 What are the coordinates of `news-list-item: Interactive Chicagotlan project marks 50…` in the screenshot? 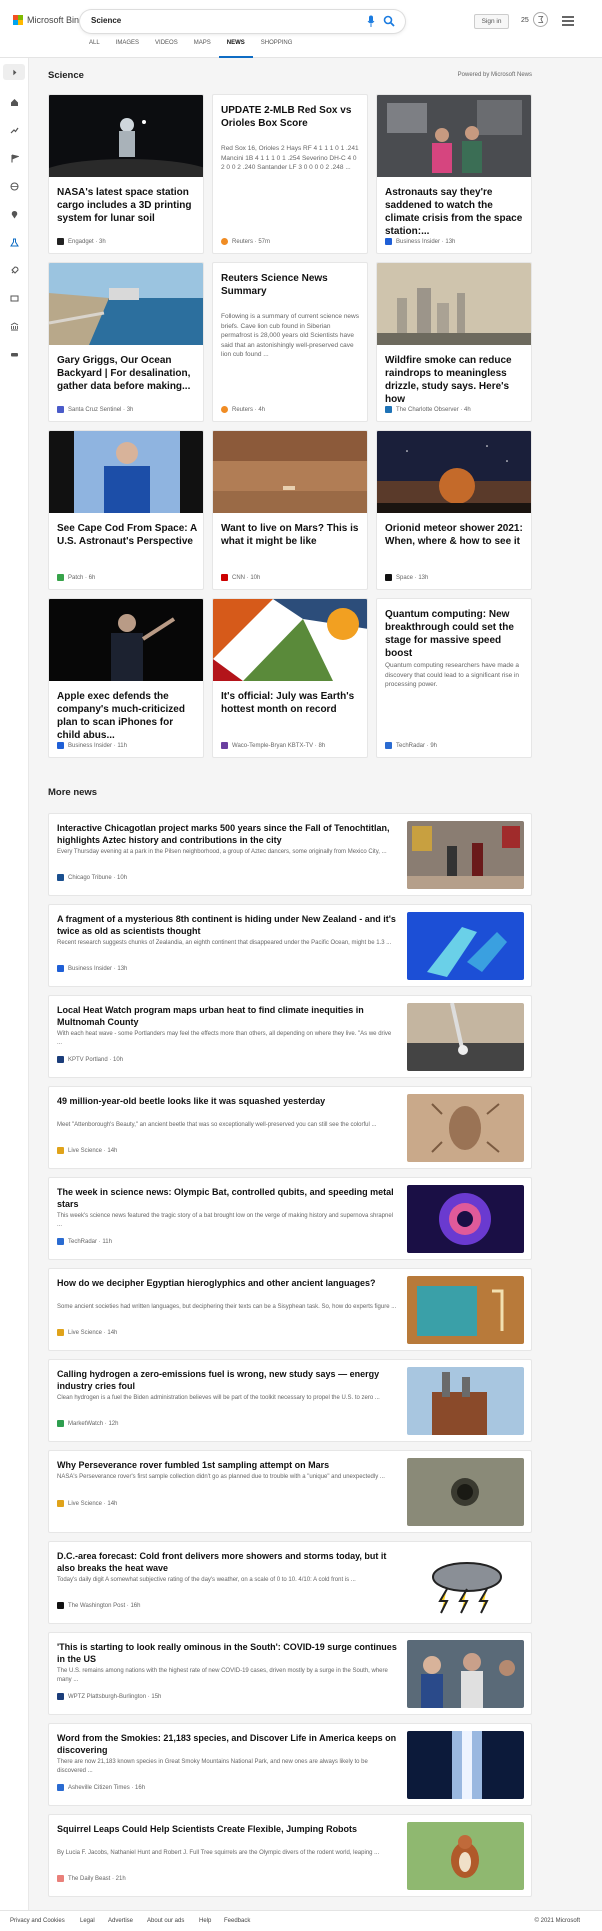 It's located at (290, 854).